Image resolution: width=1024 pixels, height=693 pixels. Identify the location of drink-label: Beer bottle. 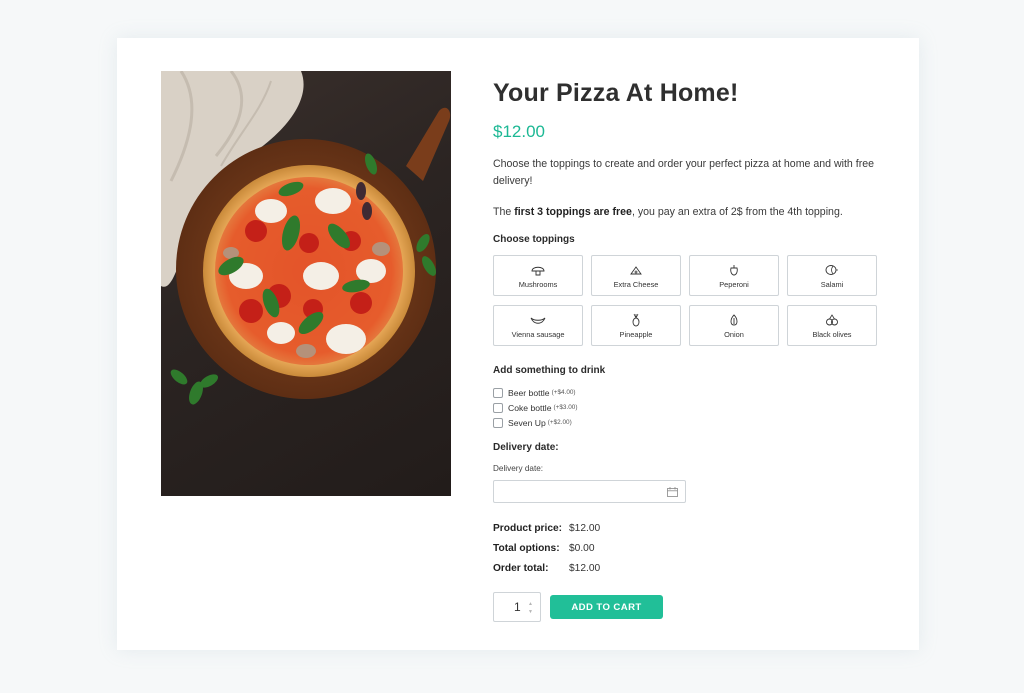
(529, 392).